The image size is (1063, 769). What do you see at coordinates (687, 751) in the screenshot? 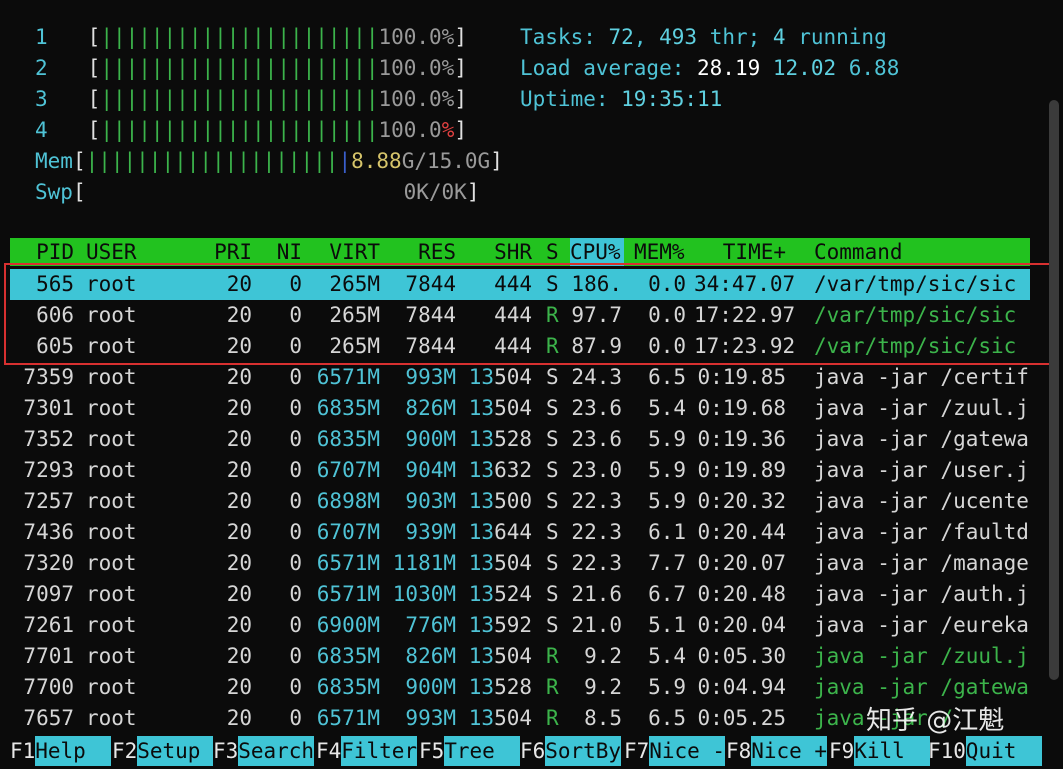
I see `fkey-label-f7: Nice -` at bounding box center [687, 751].